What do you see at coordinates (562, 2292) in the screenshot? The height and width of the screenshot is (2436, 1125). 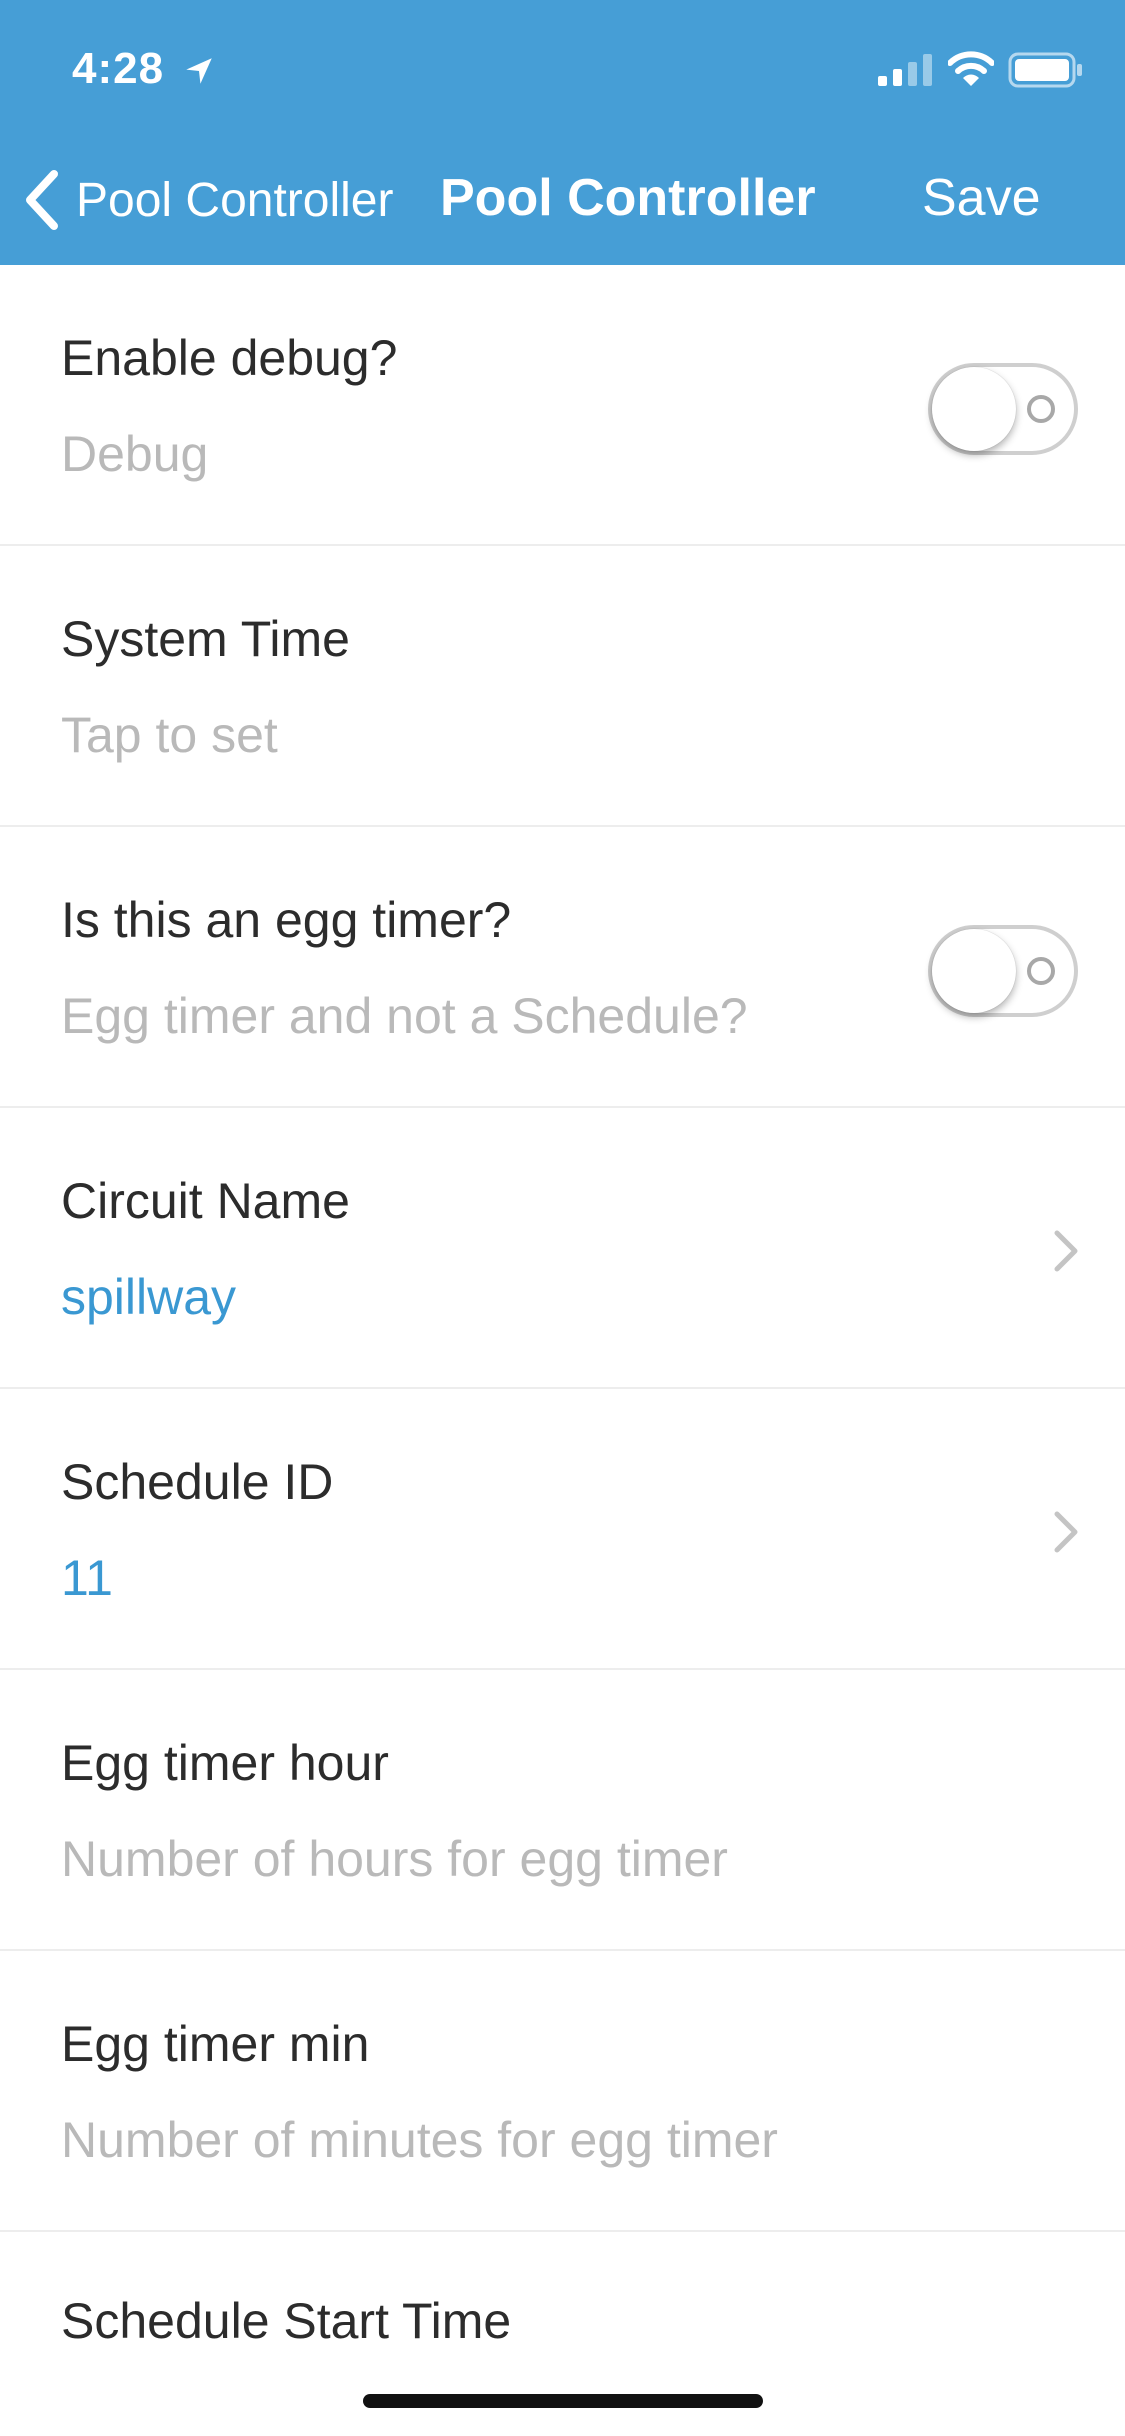 I see `list-item-schedule-start-time: Schedule Start Time` at bounding box center [562, 2292].